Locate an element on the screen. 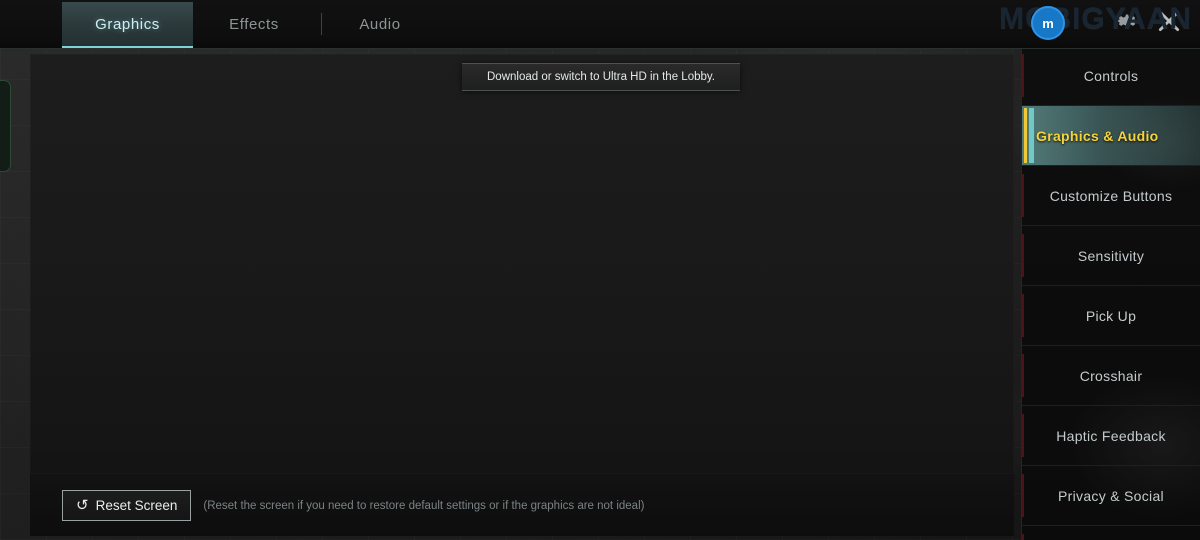  tab-audio-label: Audio is located at coordinates (380, 24).